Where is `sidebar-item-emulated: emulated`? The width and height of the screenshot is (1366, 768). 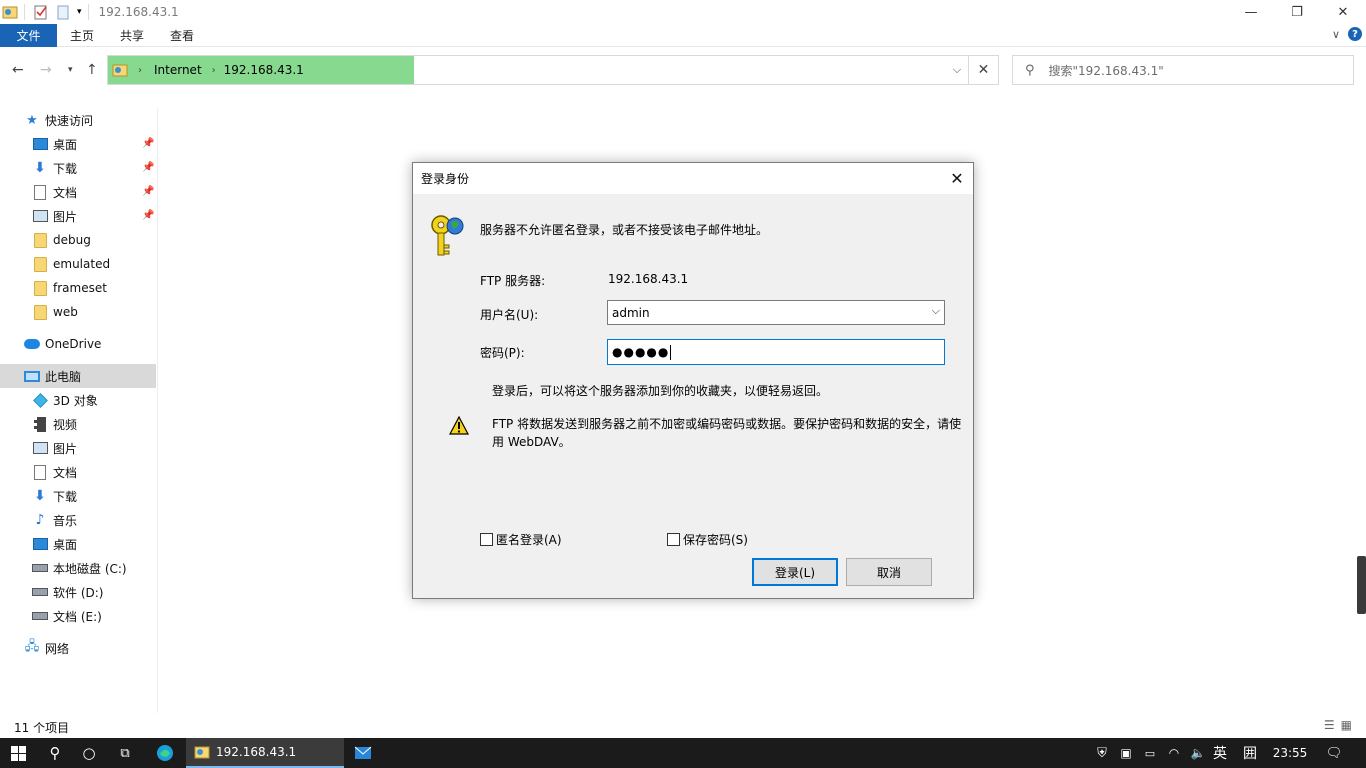 sidebar-item-emulated: emulated is located at coordinates (71, 264).